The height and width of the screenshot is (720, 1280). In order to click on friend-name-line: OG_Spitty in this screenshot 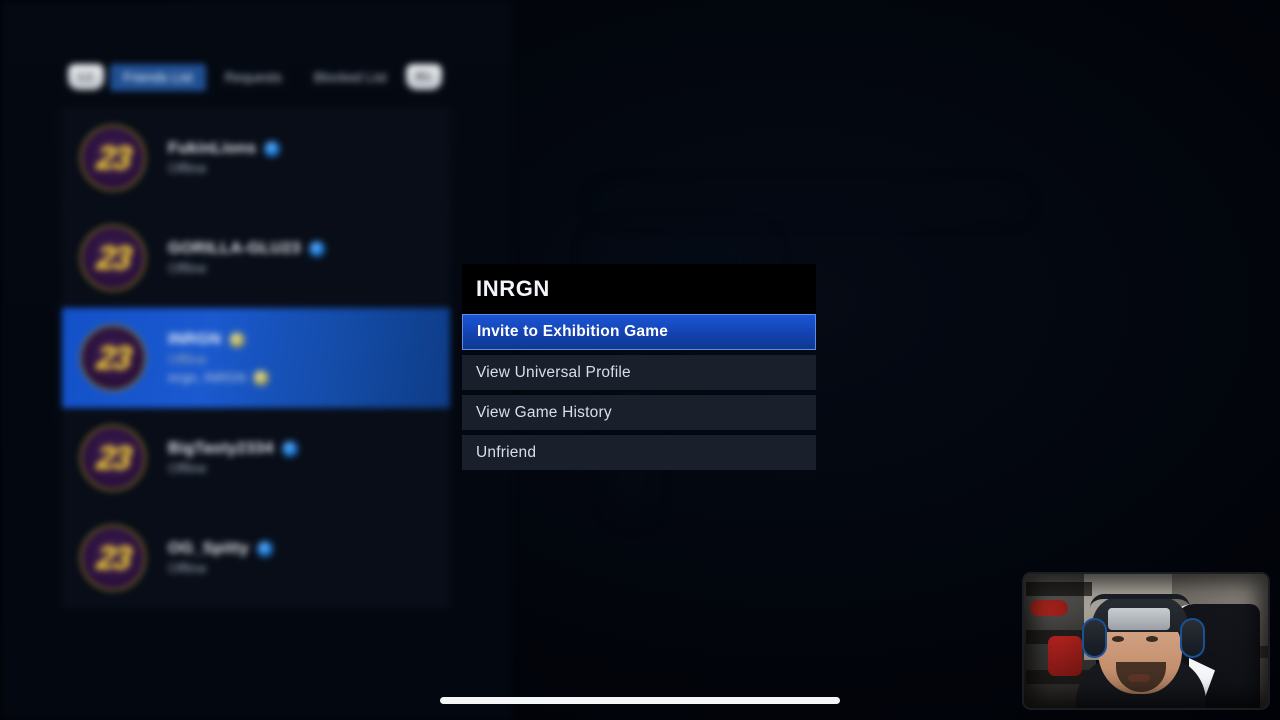, I will do `click(220, 549)`.